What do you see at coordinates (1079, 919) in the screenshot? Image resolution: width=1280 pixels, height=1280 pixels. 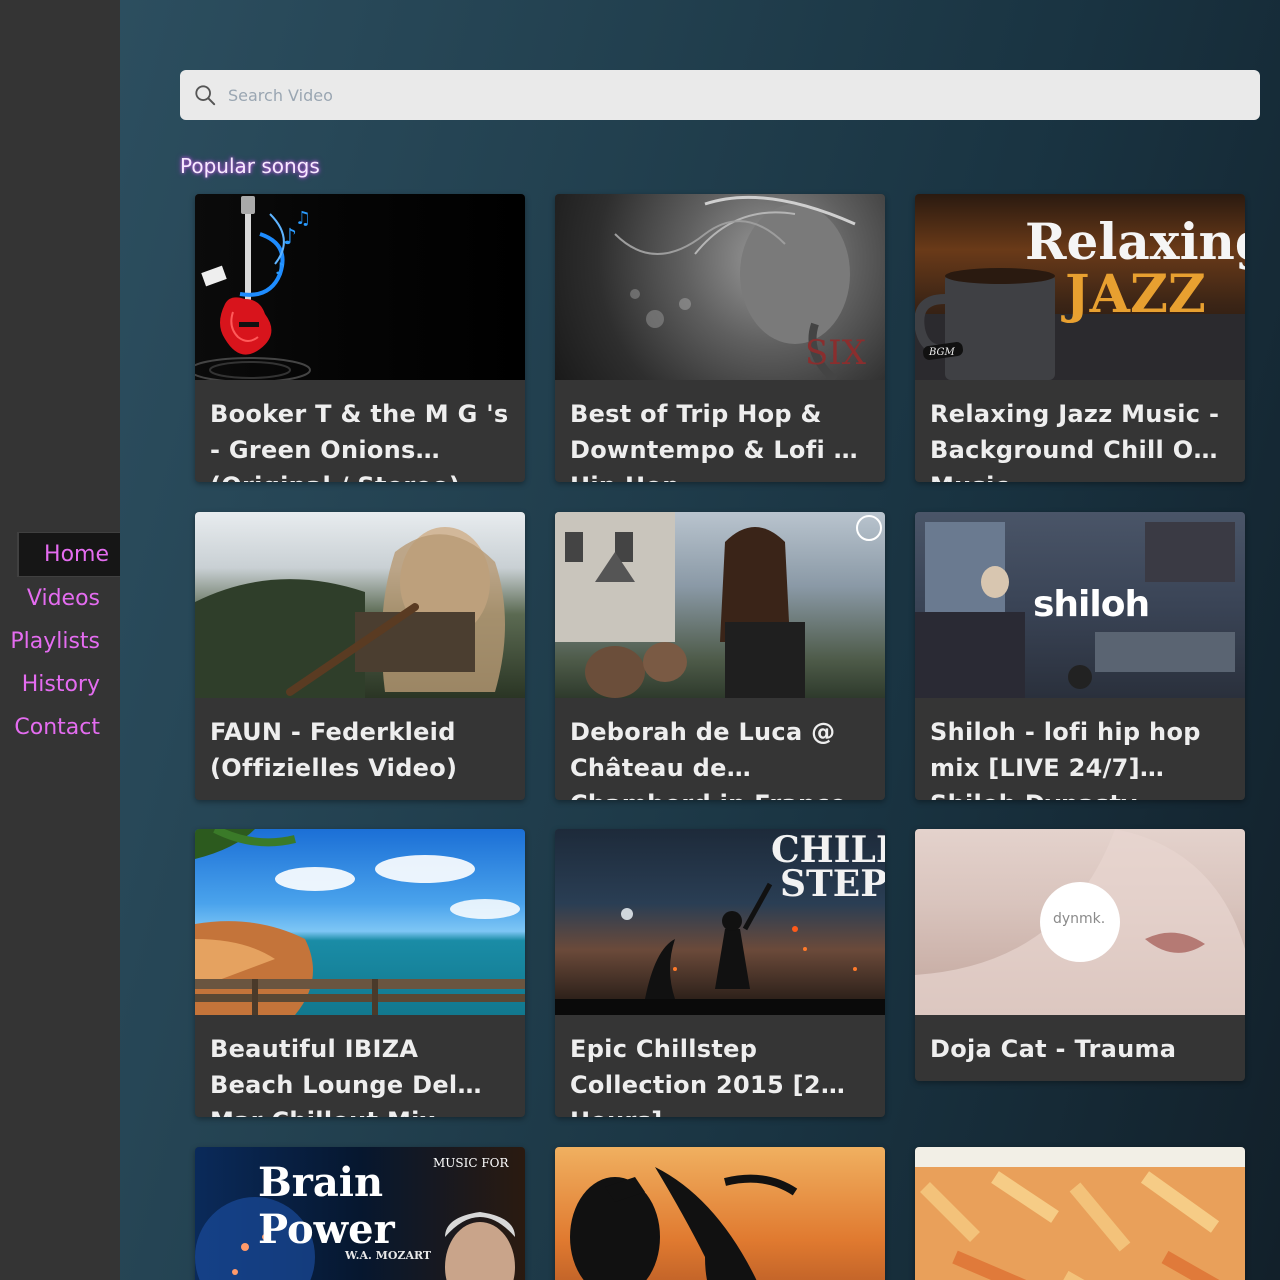 I see `dynmk-logo-text: dynmk.` at bounding box center [1079, 919].